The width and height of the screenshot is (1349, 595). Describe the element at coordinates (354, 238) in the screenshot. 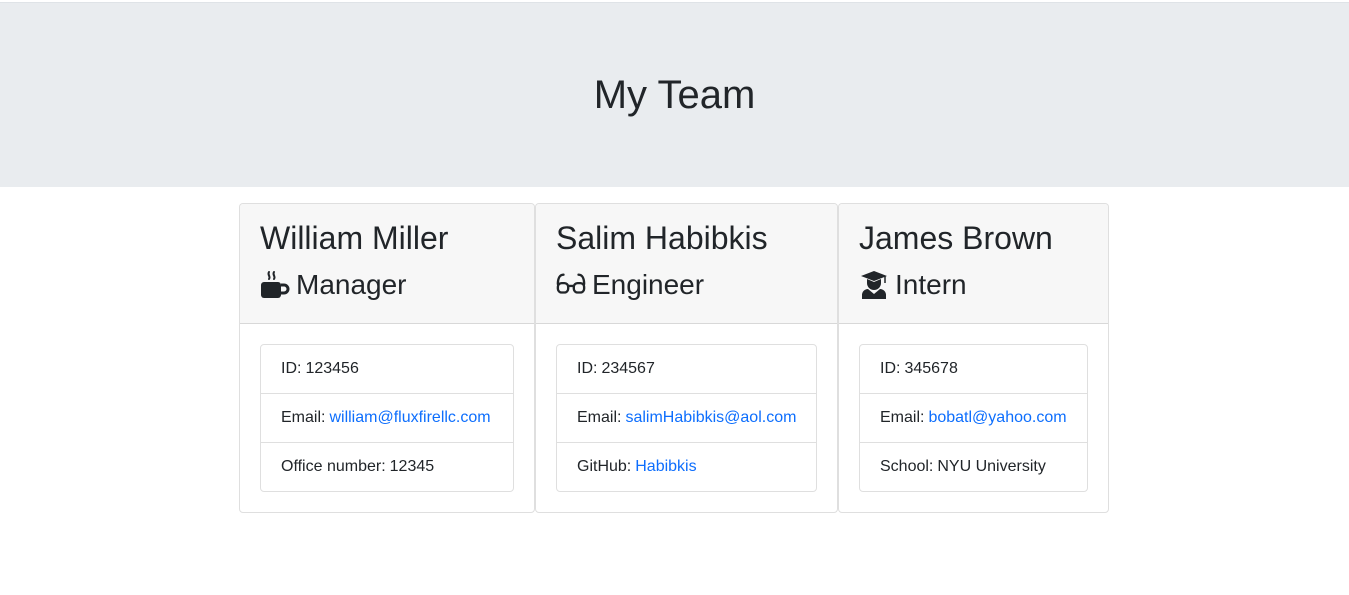

I see `employee-name: William Miller` at that location.